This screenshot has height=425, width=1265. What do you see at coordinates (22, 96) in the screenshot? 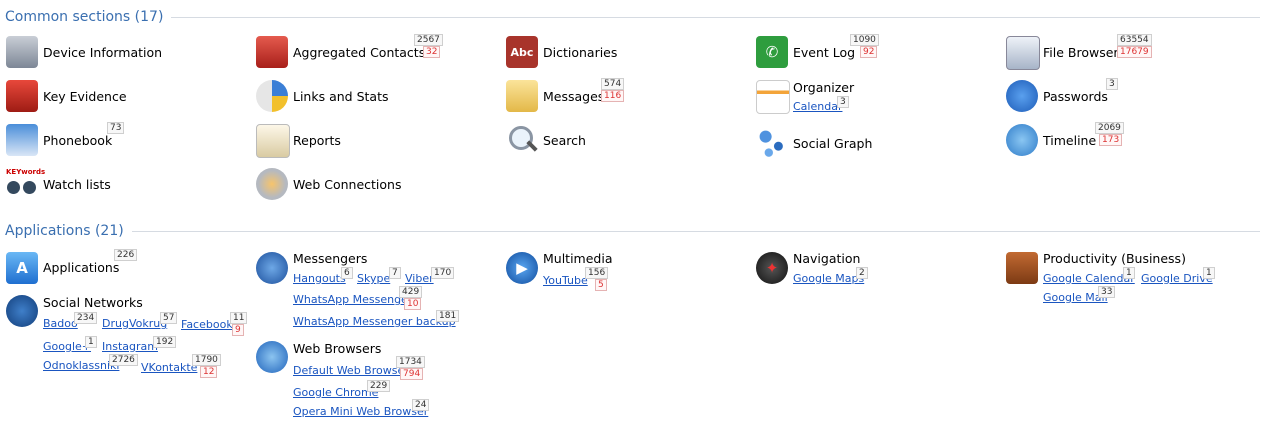
I see `key-evidence-icon` at bounding box center [22, 96].